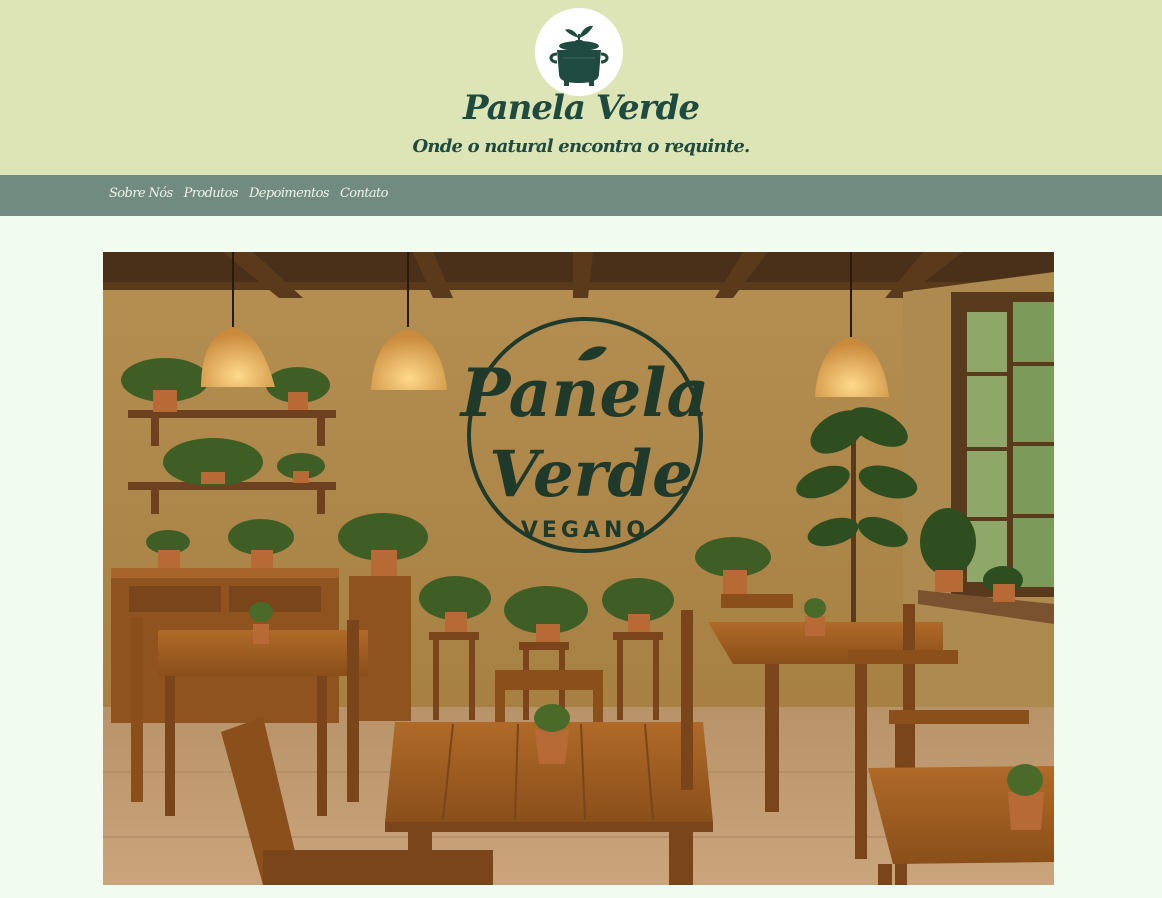  I want to click on site-title: Panela Verde, so click(581, 108).